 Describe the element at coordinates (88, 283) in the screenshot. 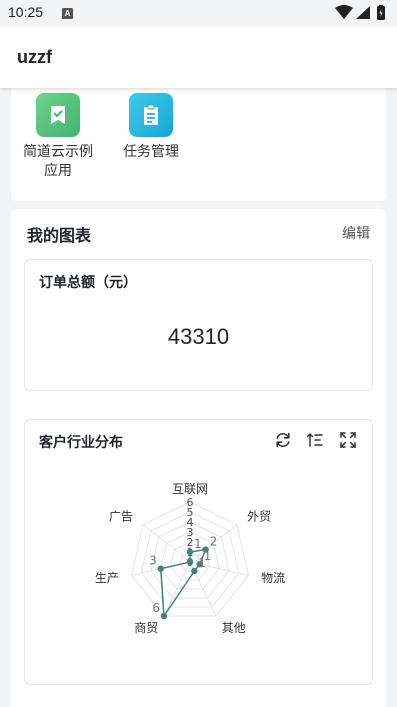

I see `widget-title: 订单总额（元）` at that location.